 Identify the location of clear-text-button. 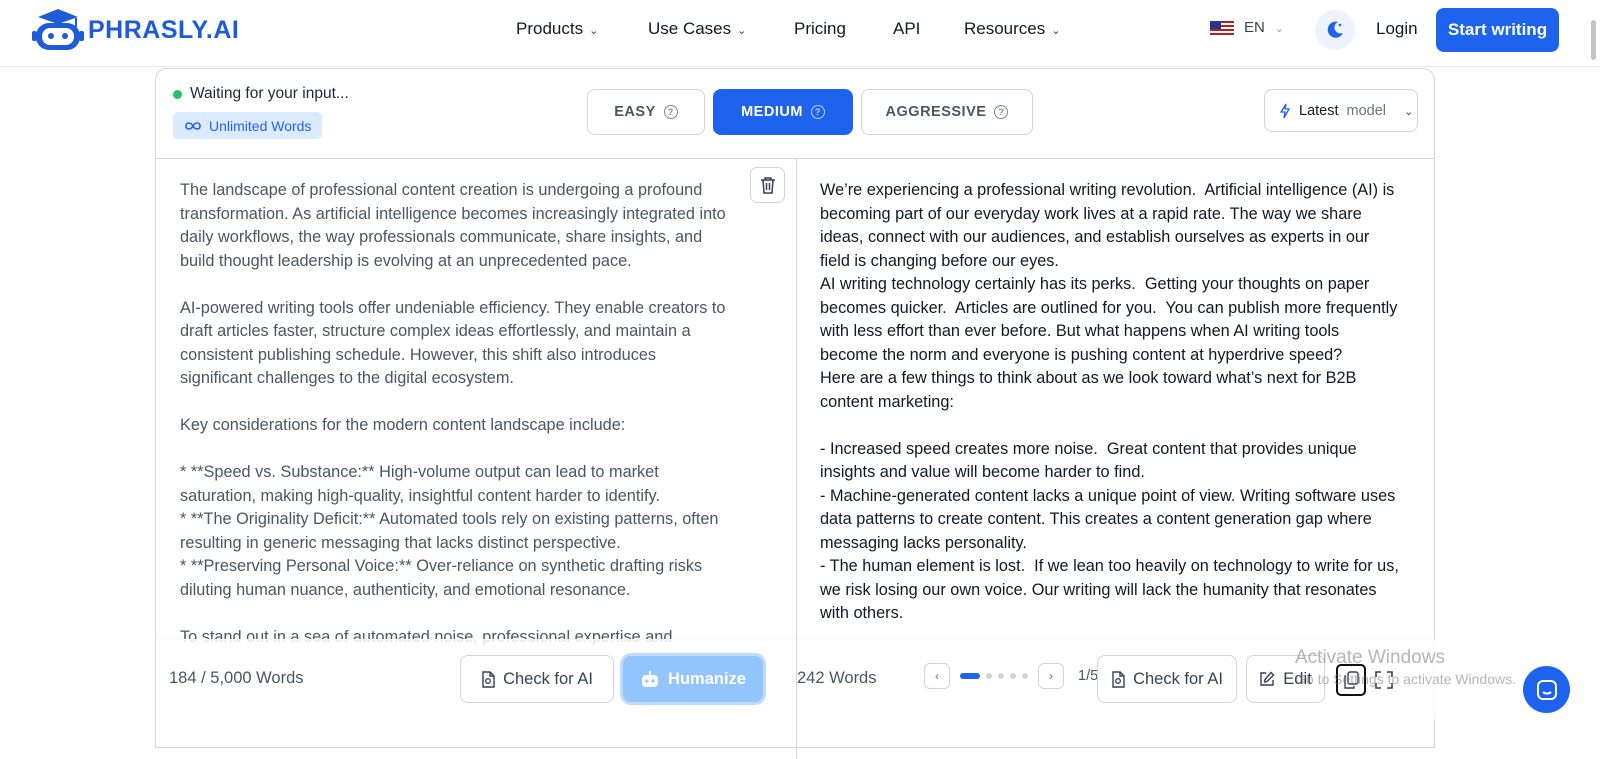
(767, 185).